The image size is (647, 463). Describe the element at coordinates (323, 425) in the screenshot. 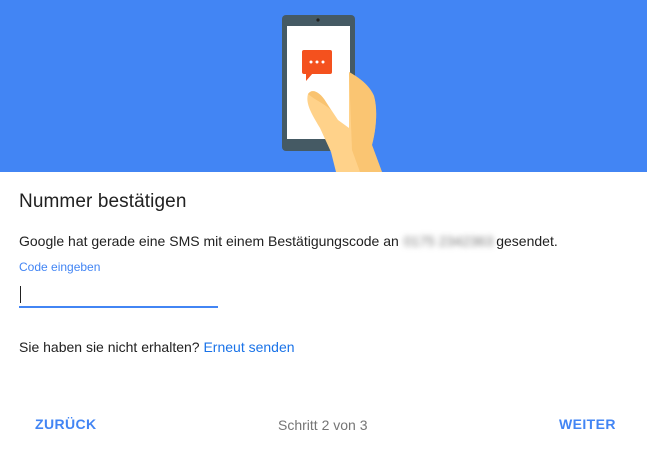

I see `step-indicator: Schritt 2 von 3` at that location.